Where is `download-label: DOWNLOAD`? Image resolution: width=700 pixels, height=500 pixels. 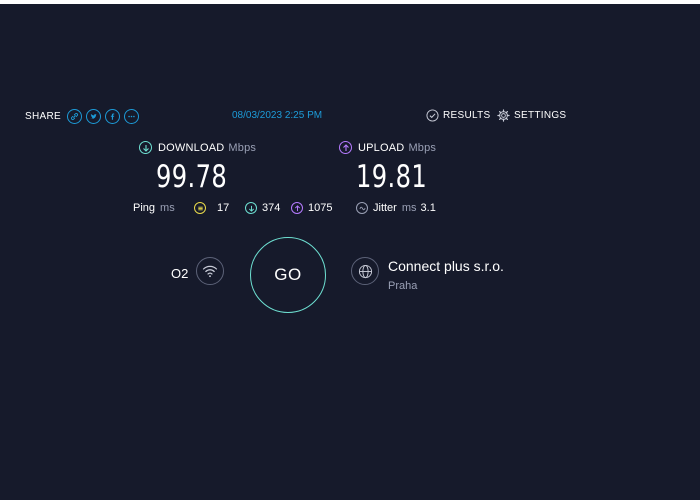 download-label: DOWNLOAD is located at coordinates (191, 147).